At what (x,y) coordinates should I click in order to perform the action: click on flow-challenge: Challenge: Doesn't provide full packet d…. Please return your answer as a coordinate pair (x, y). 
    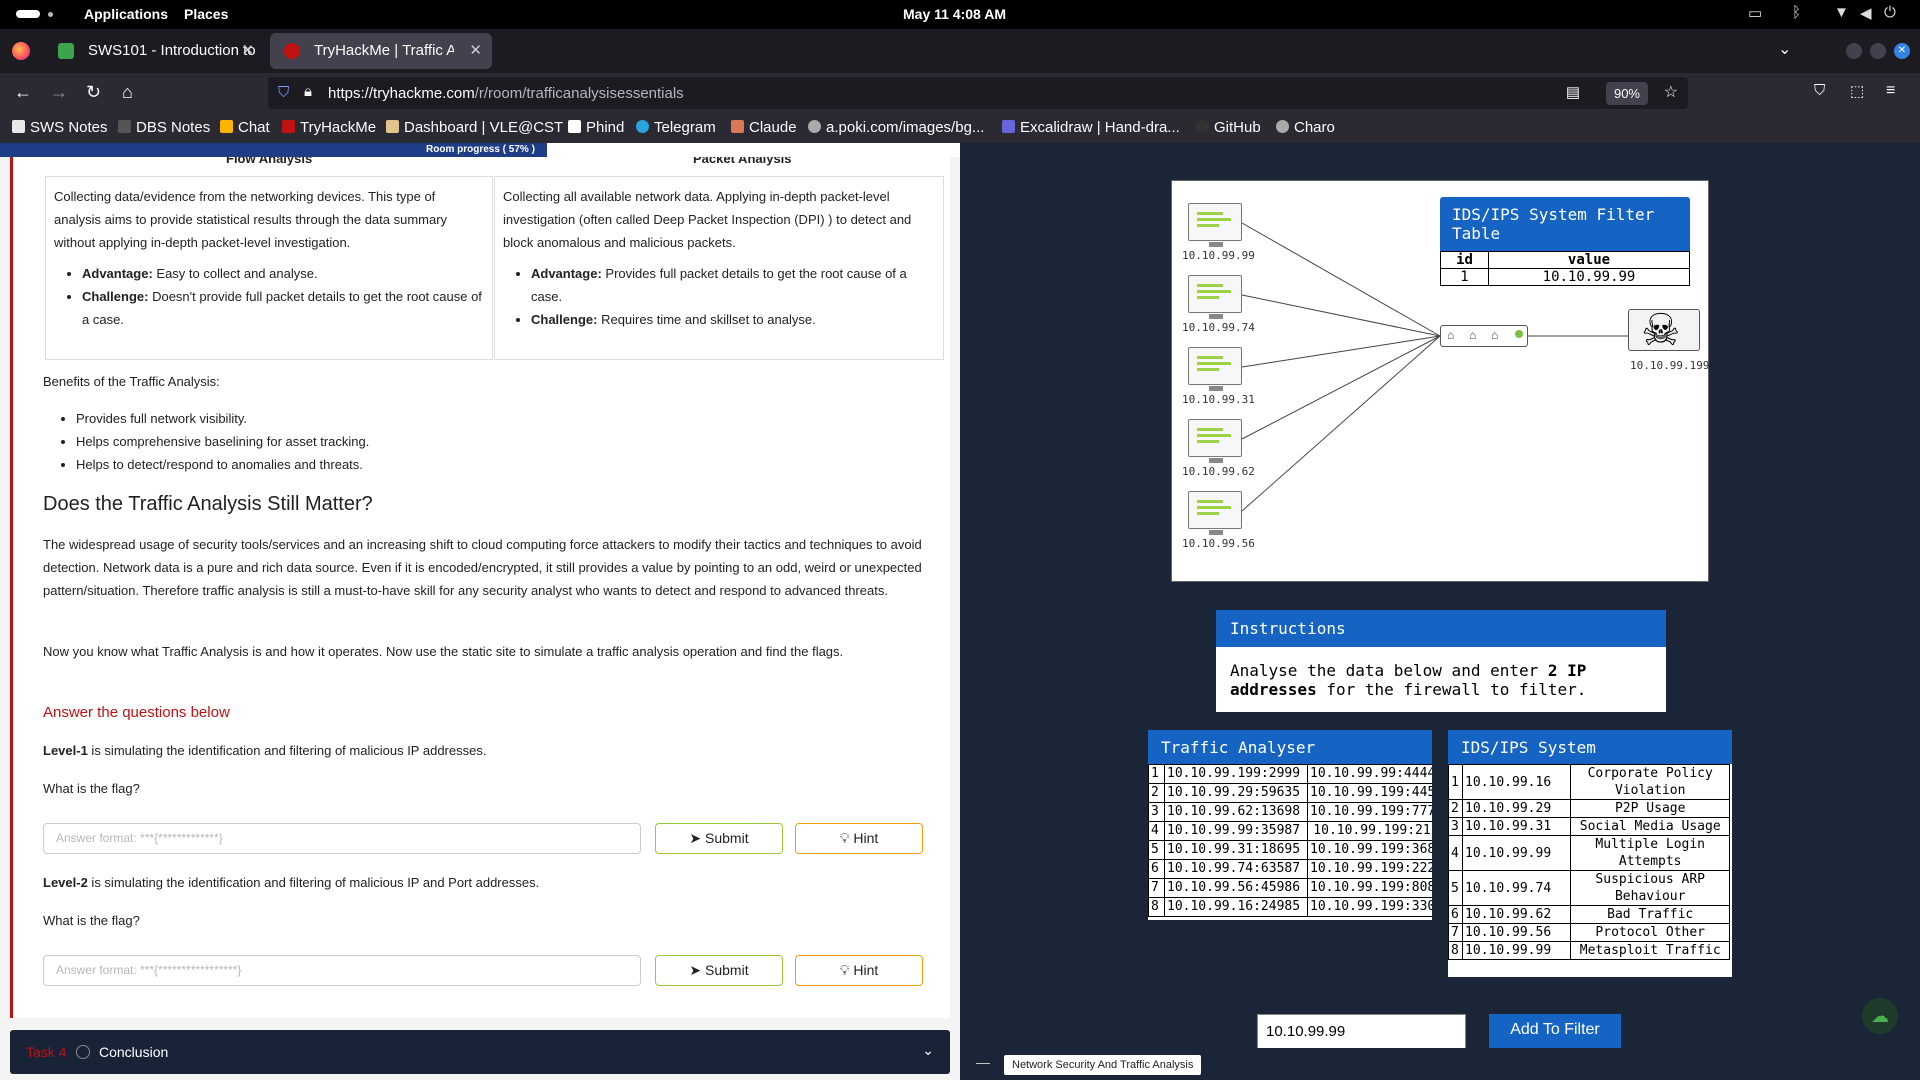
    Looking at the image, I should click on (283, 308).